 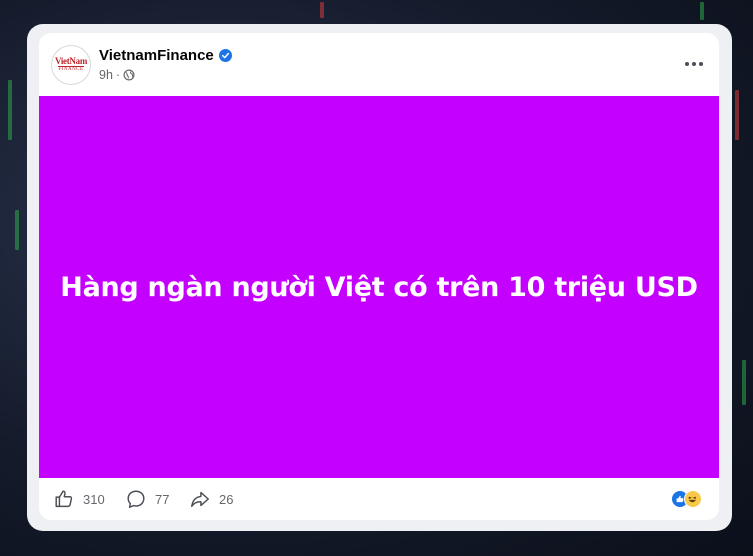 I want to click on post-actions-bar: 310 77 26, so click(x=379, y=499).